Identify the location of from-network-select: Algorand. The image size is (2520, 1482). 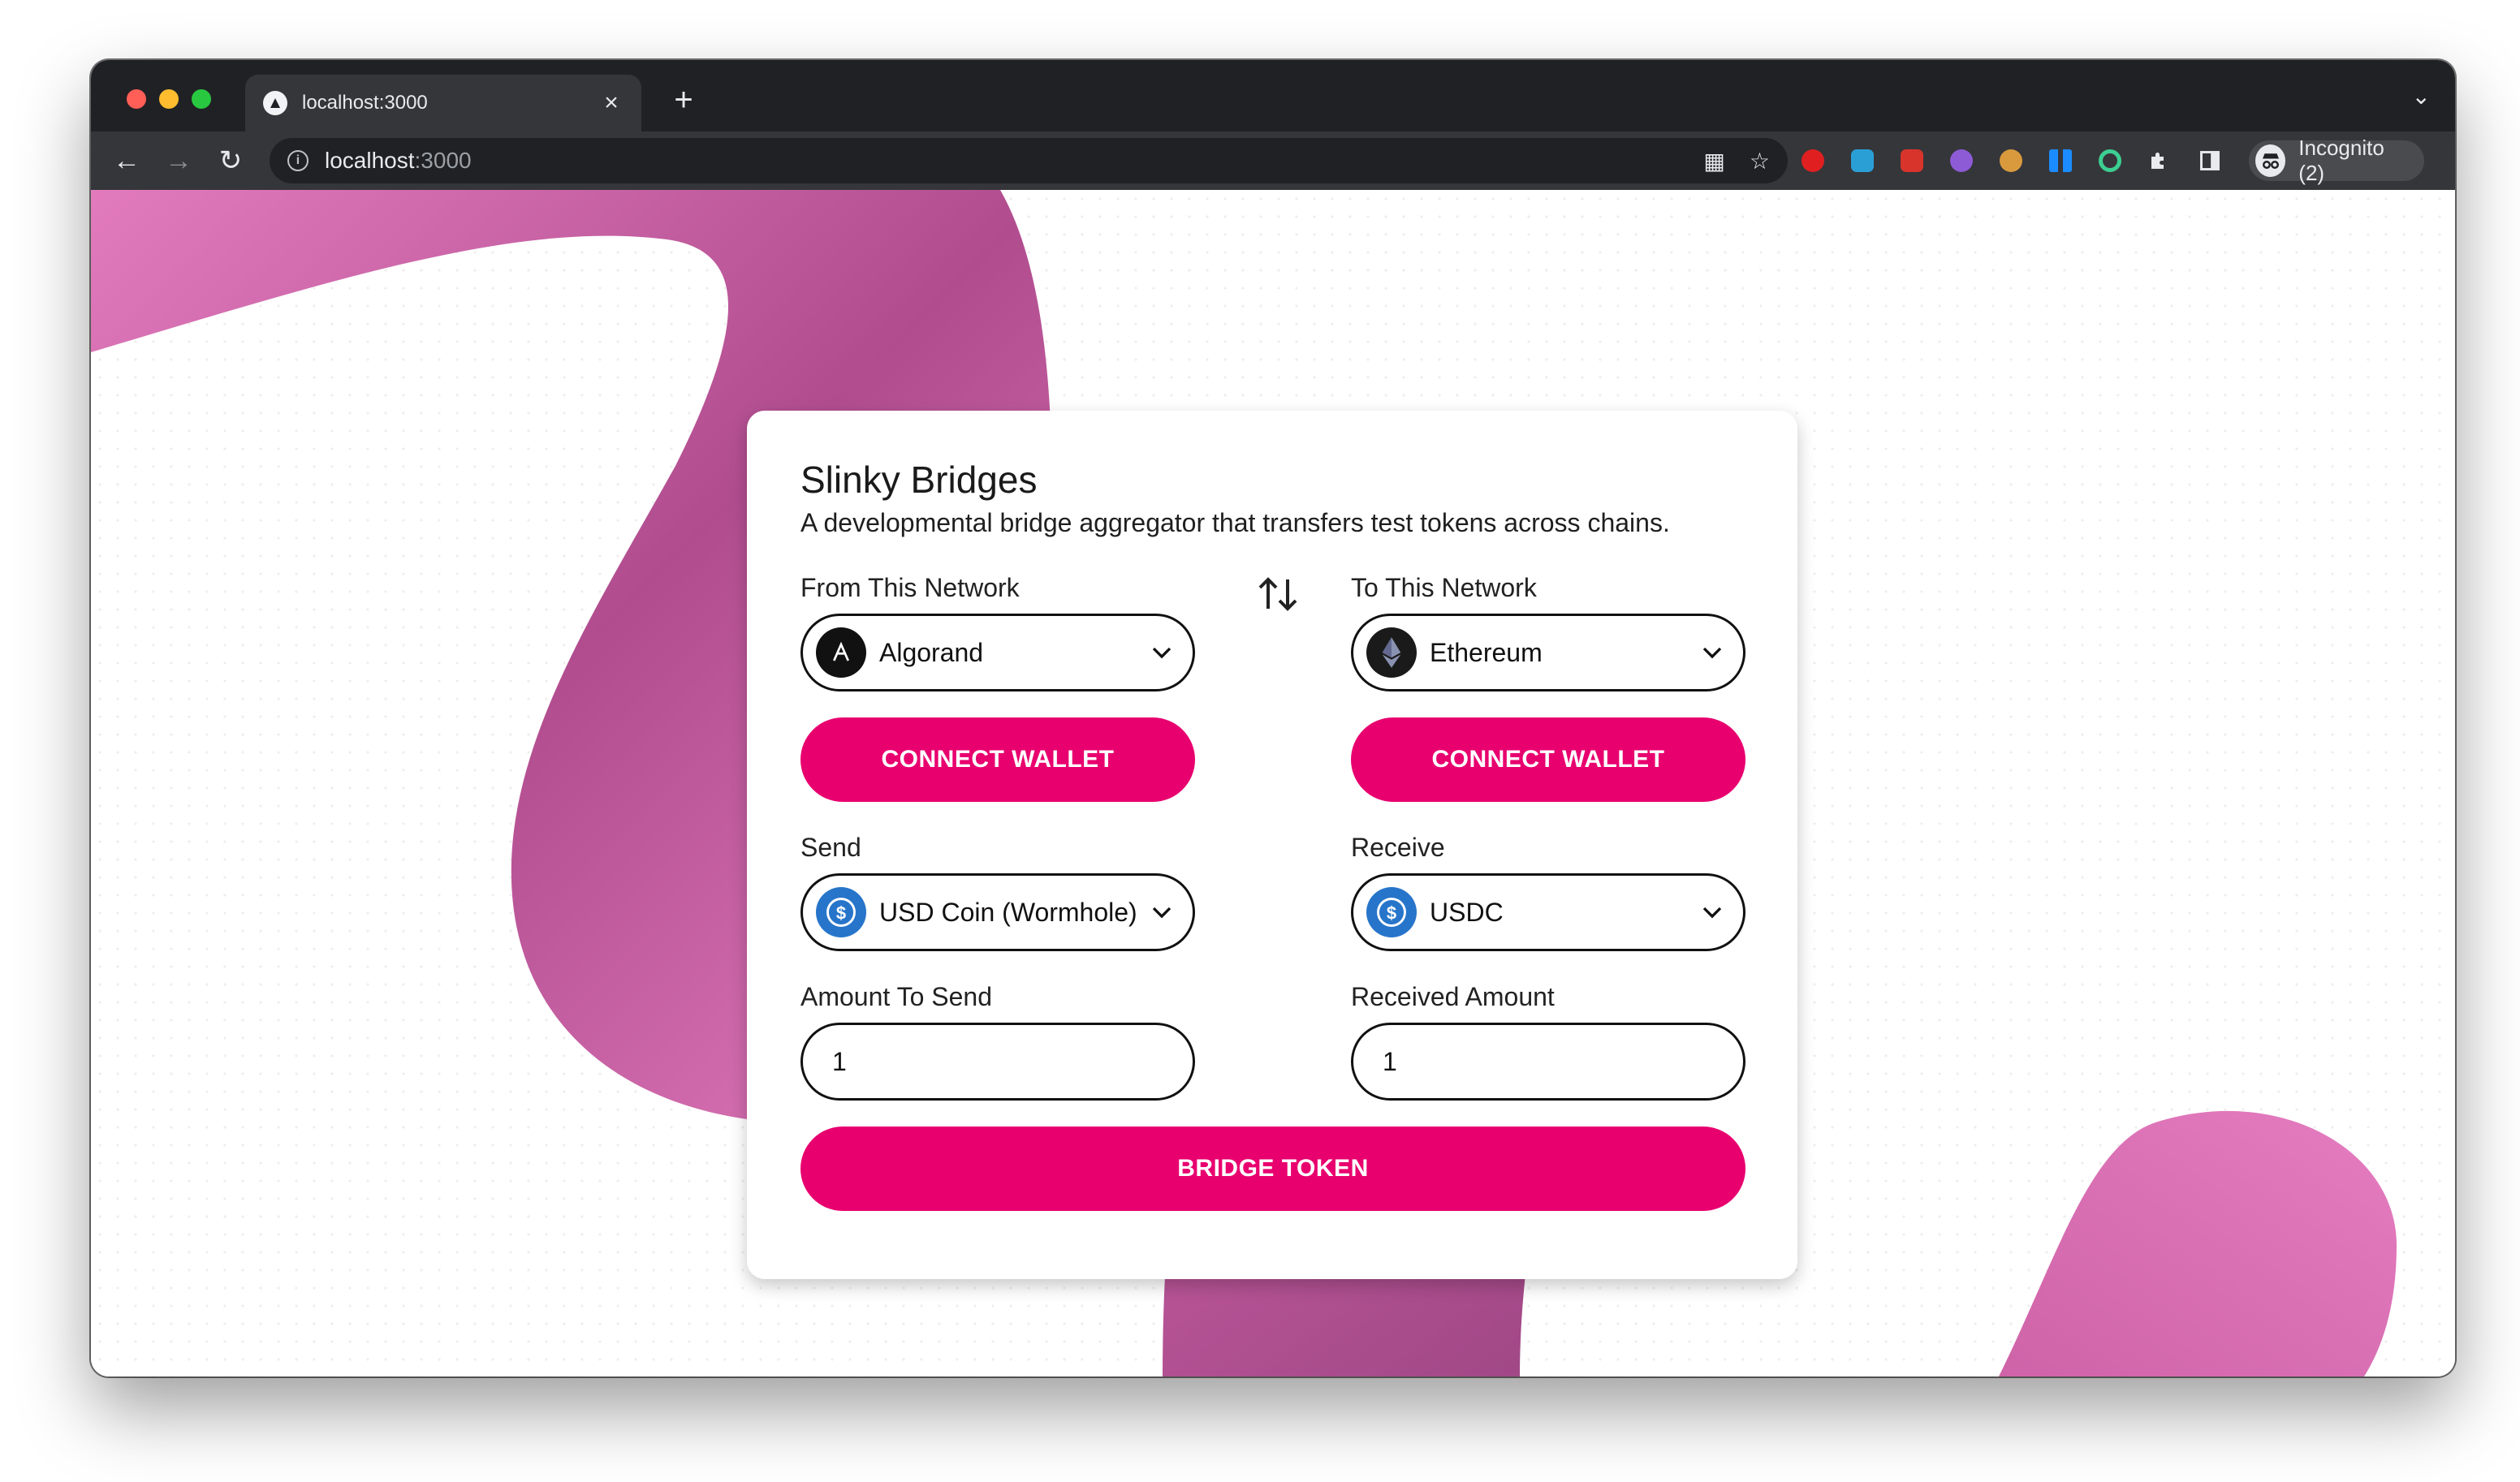
(998, 652).